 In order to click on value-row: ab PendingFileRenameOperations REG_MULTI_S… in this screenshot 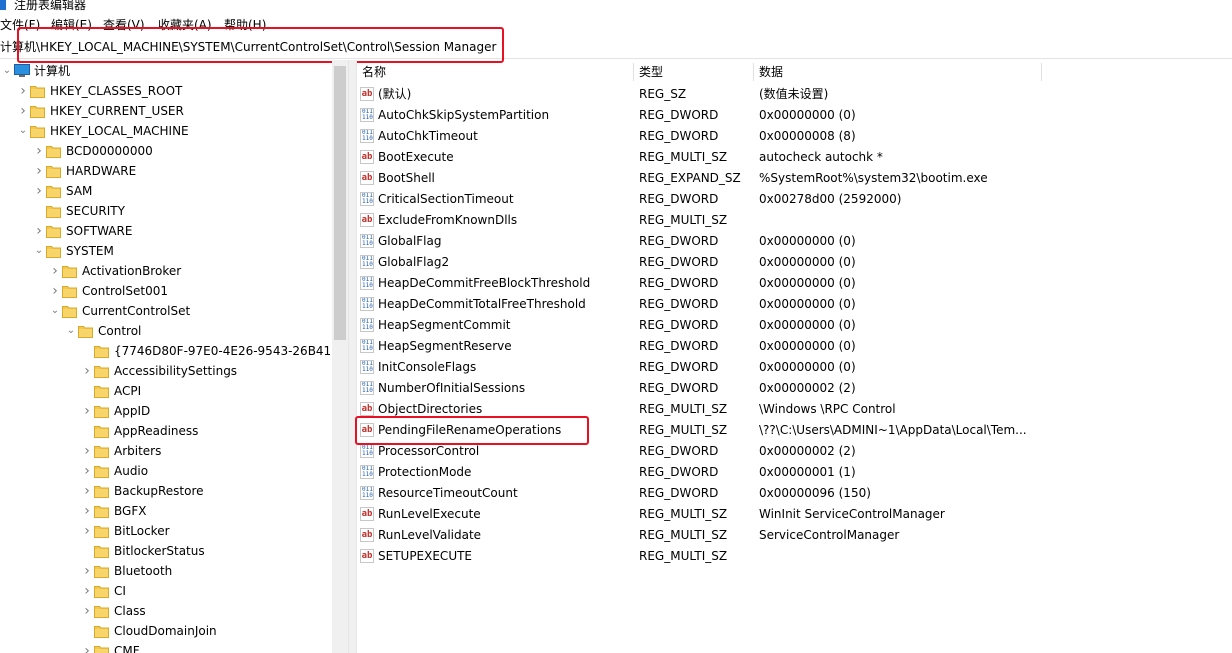, I will do `click(794, 430)`.